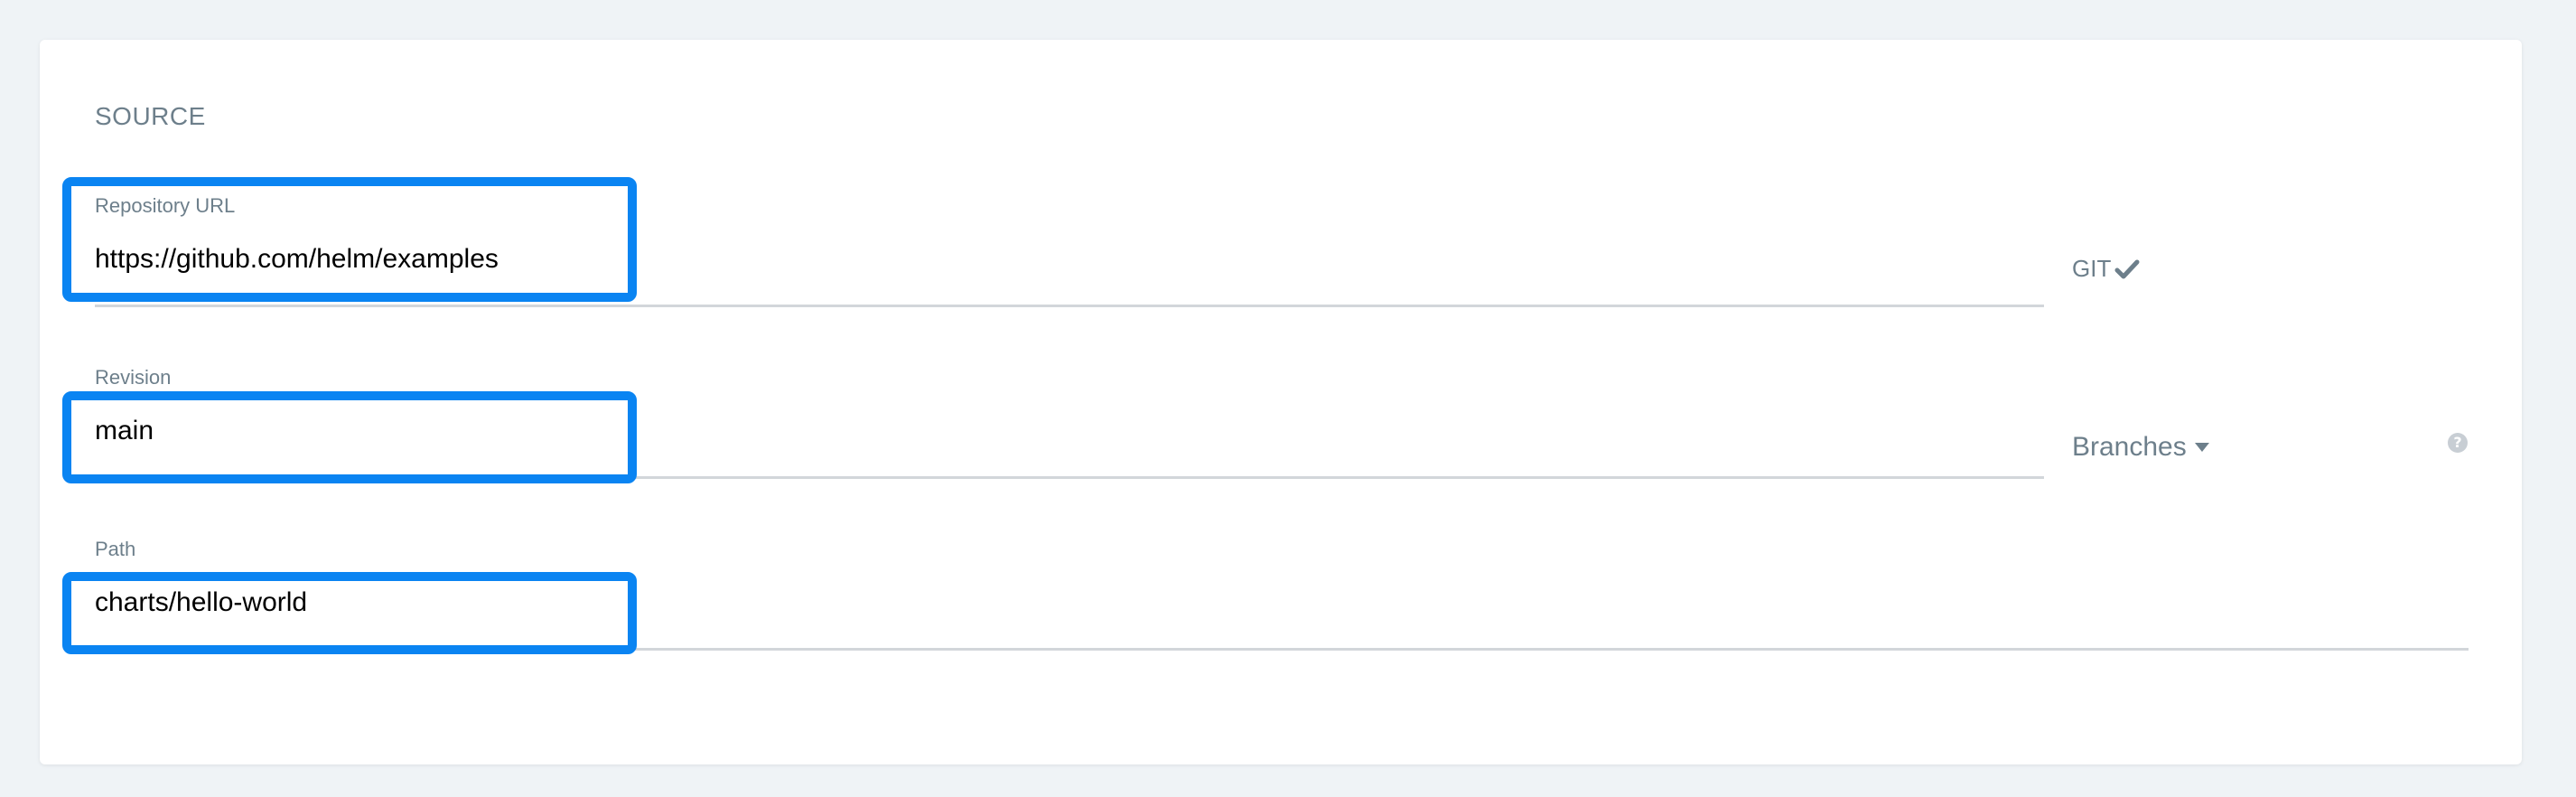 This screenshot has width=2576, height=797. Describe the element at coordinates (150, 116) in the screenshot. I see `section-title: SOURCE` at that location.